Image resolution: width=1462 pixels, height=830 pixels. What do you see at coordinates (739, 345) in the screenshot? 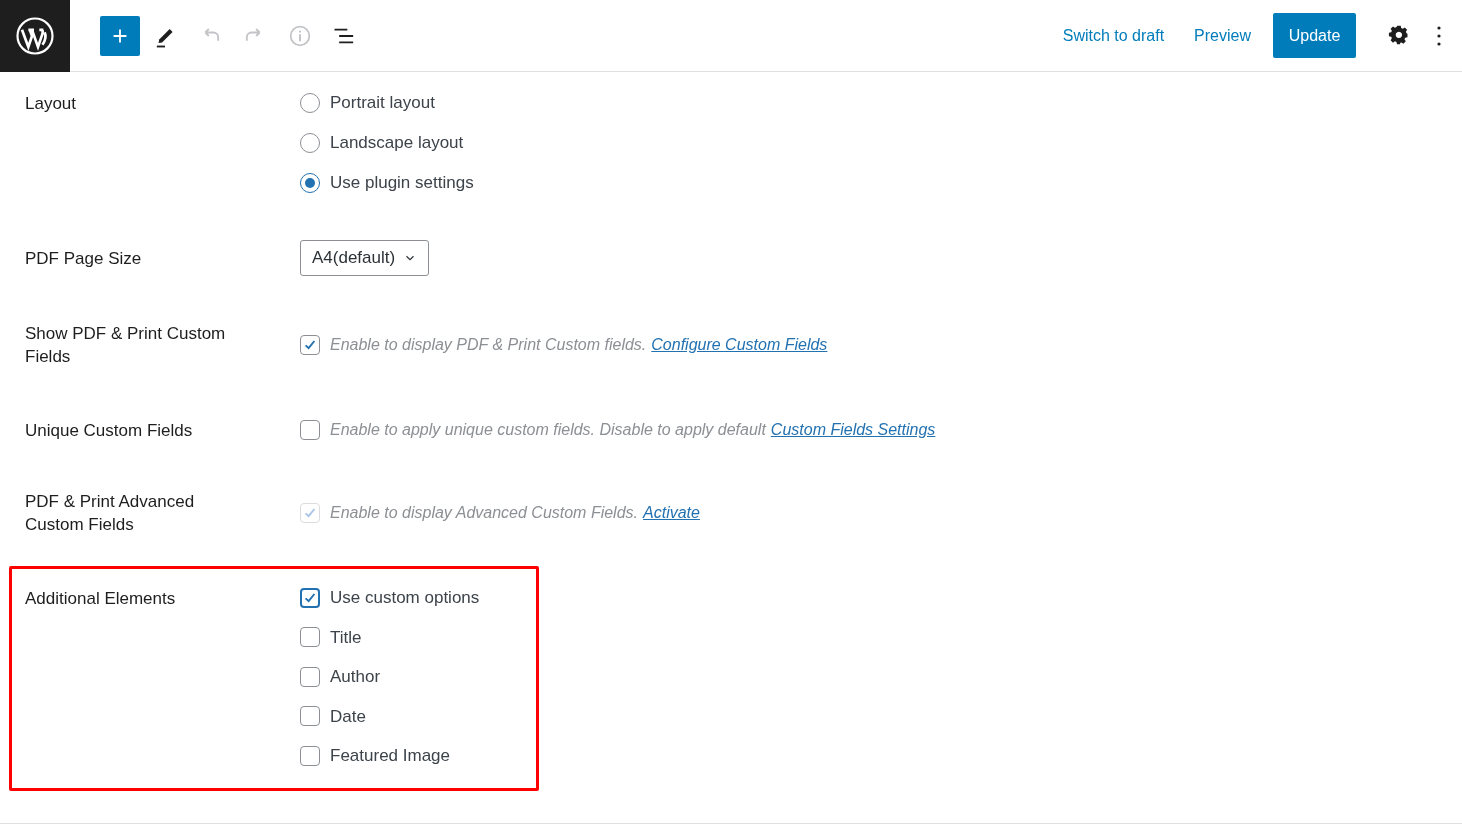
I see `settings-link: Configure Custom Fields` at bounding box center [739, 345].